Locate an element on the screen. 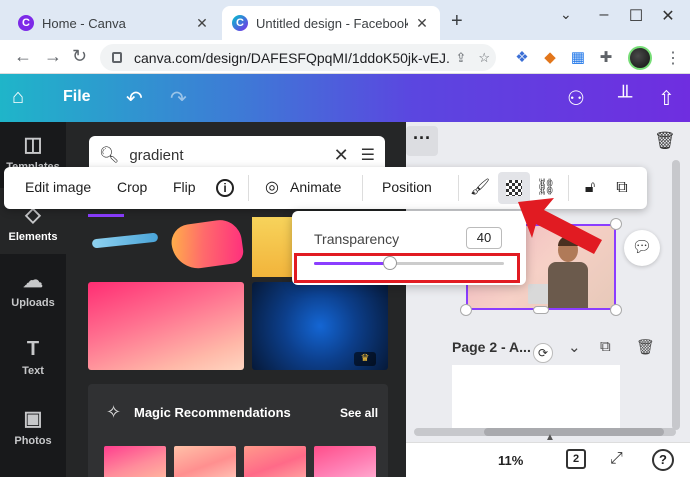 The width and height of the screenshot is (690, 477). reload-icon: ↻ is located at coordinates (79, 56).